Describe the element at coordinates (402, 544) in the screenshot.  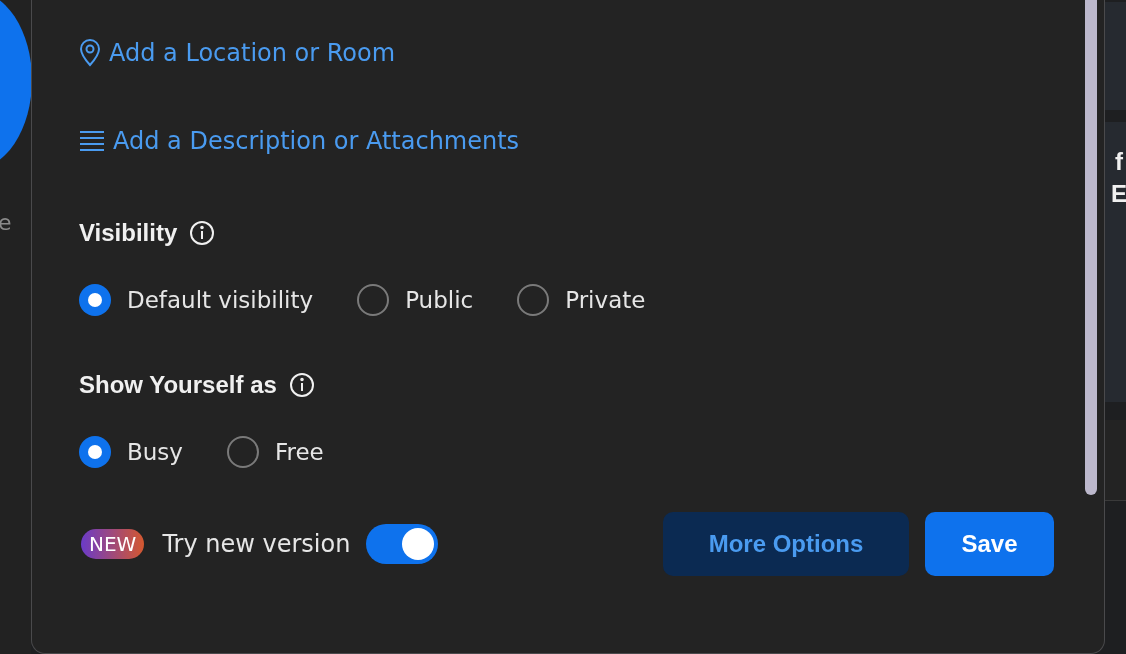
I see `toggle-switch` at that location.